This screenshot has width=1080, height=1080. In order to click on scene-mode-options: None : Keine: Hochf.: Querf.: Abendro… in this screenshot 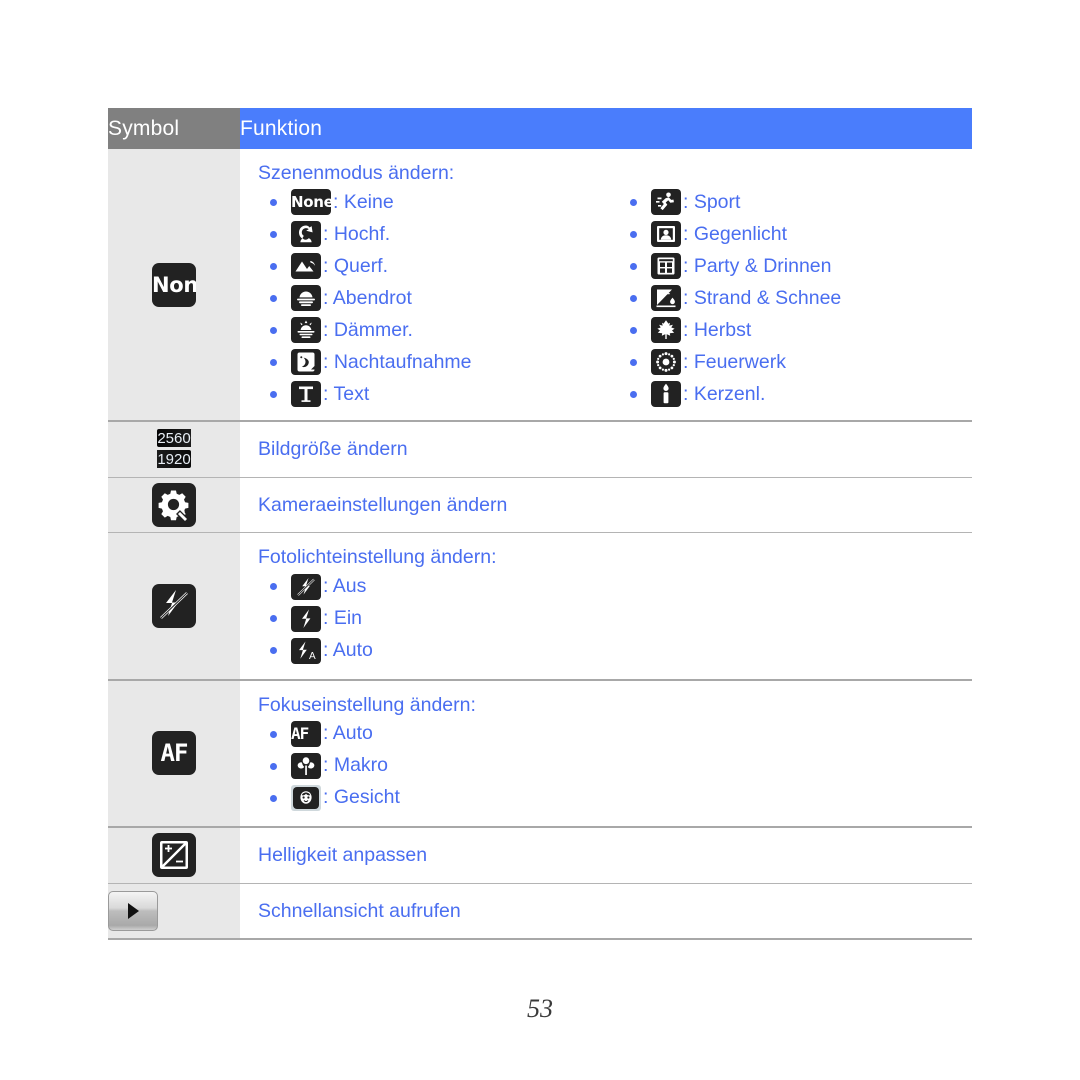, I will do `click(615, 303)`.